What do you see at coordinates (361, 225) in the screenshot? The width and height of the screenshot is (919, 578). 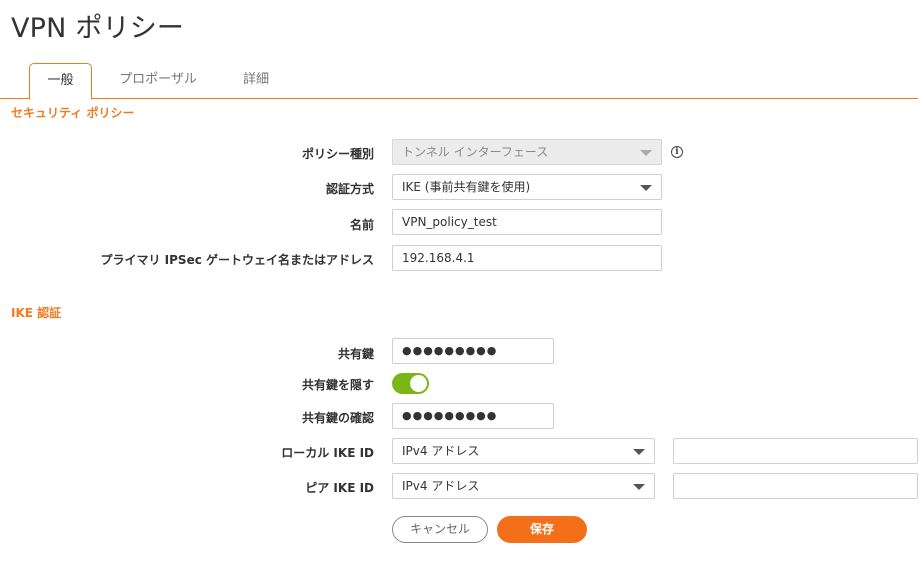 I see `label-name: 名前` at bounding box center [361, 225].